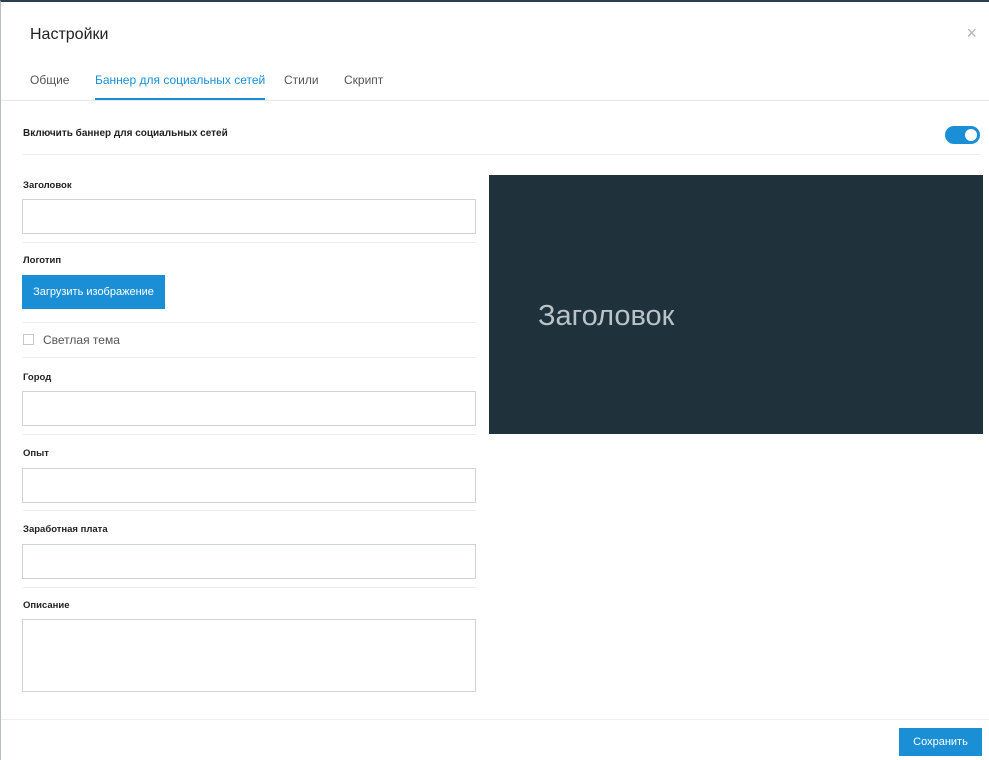 The height and width of the screenshot is (760, 989). I want to click on tab-general: Общие, so click(49, 85).